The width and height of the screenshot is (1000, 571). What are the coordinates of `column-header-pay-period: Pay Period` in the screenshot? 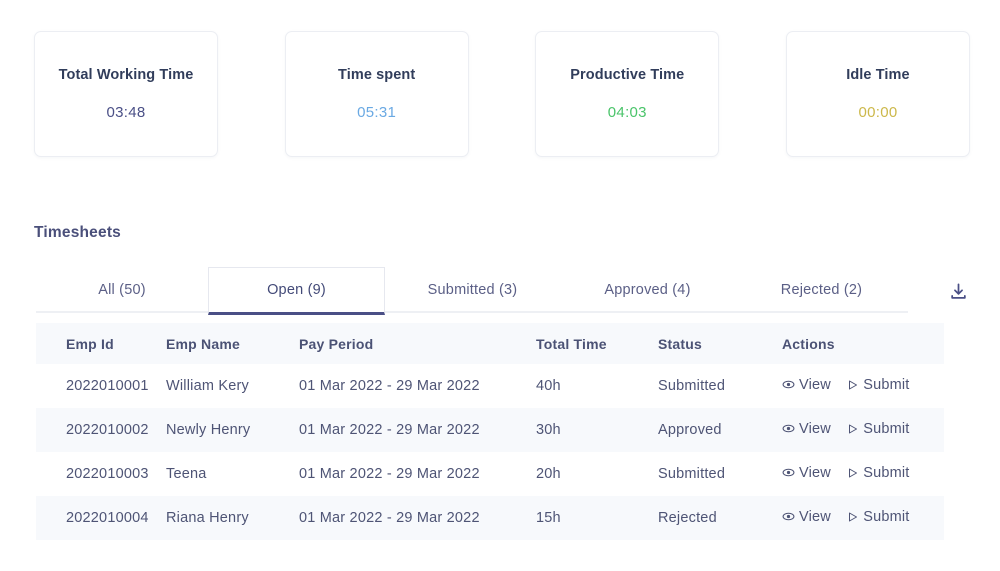 It's located at (336, 343).